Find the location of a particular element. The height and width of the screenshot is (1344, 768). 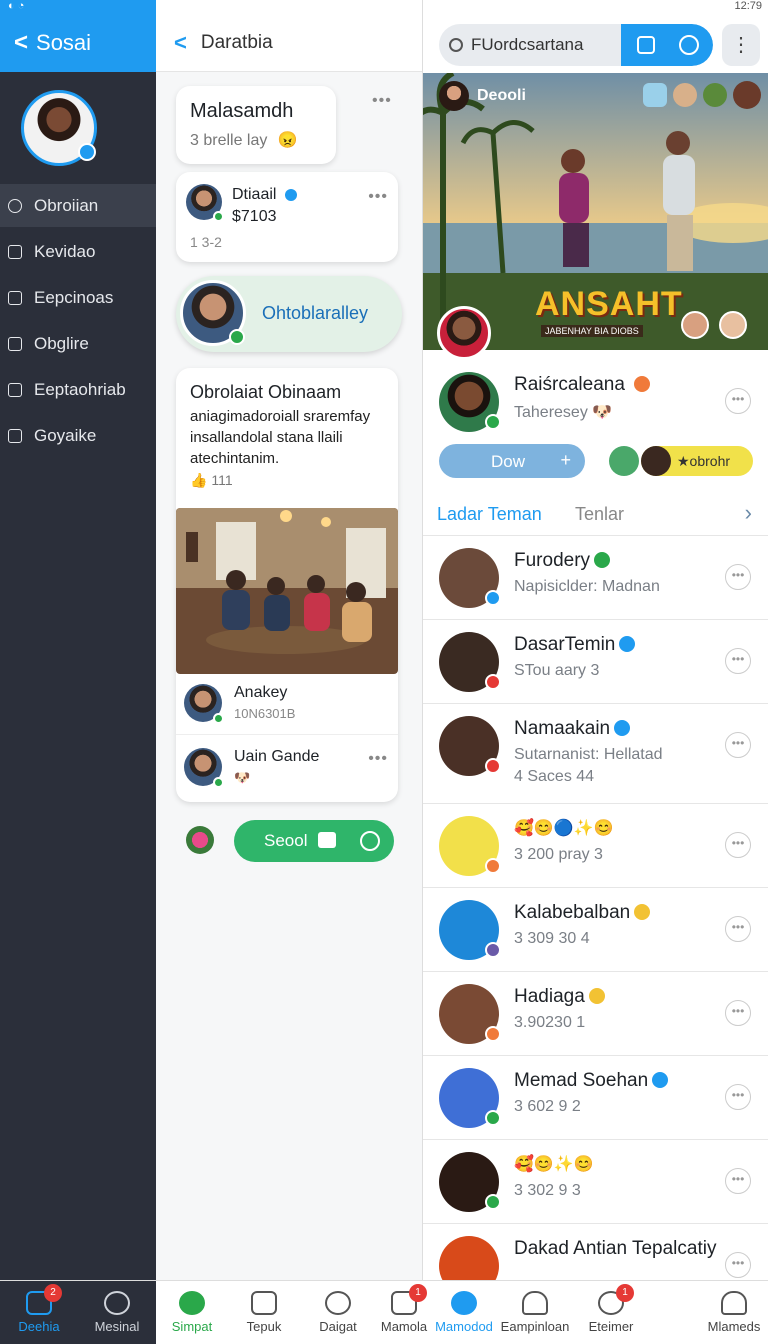

search-input: FUordcsartana is located at coordinates (527, 45).